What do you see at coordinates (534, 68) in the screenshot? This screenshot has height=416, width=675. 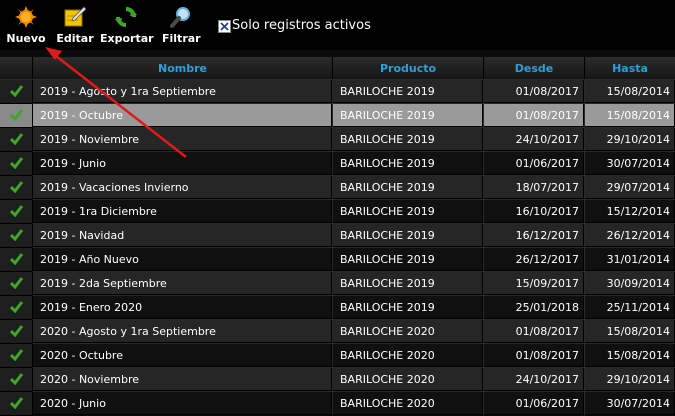 I see `header-desde: Desde` at bounding box center [534, 68].